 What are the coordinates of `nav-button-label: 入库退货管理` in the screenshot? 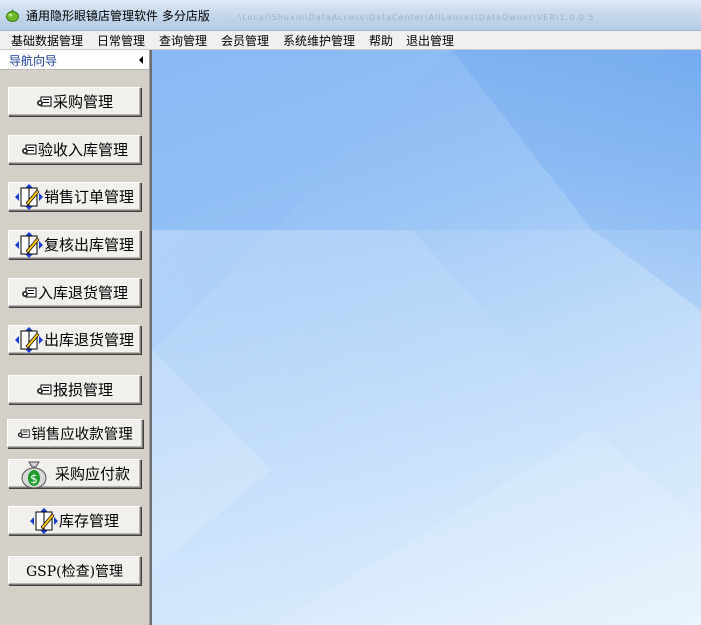 It's located at (82, 293).